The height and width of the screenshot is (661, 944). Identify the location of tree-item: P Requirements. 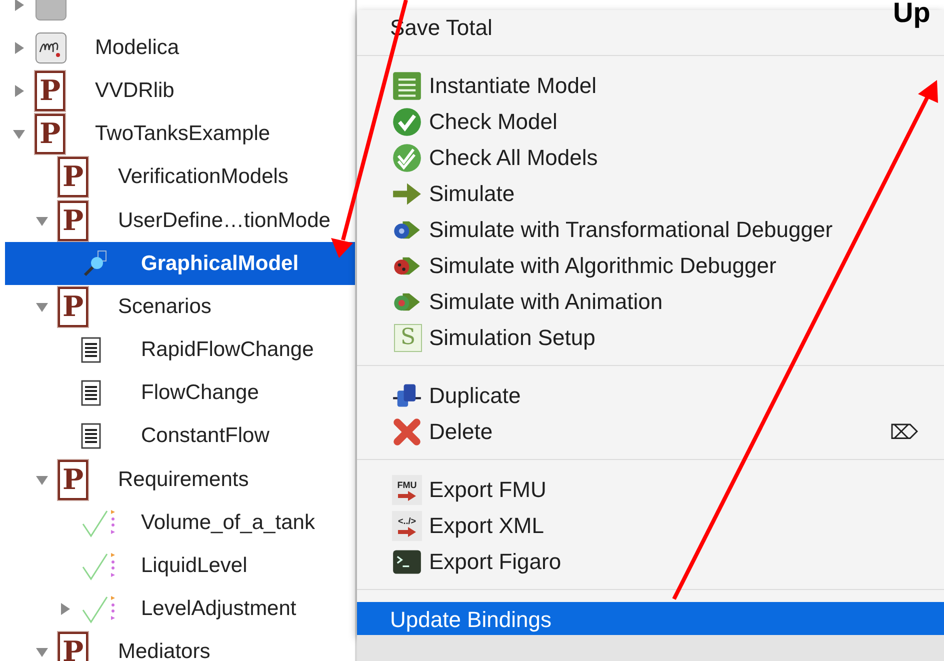
(180, 480).